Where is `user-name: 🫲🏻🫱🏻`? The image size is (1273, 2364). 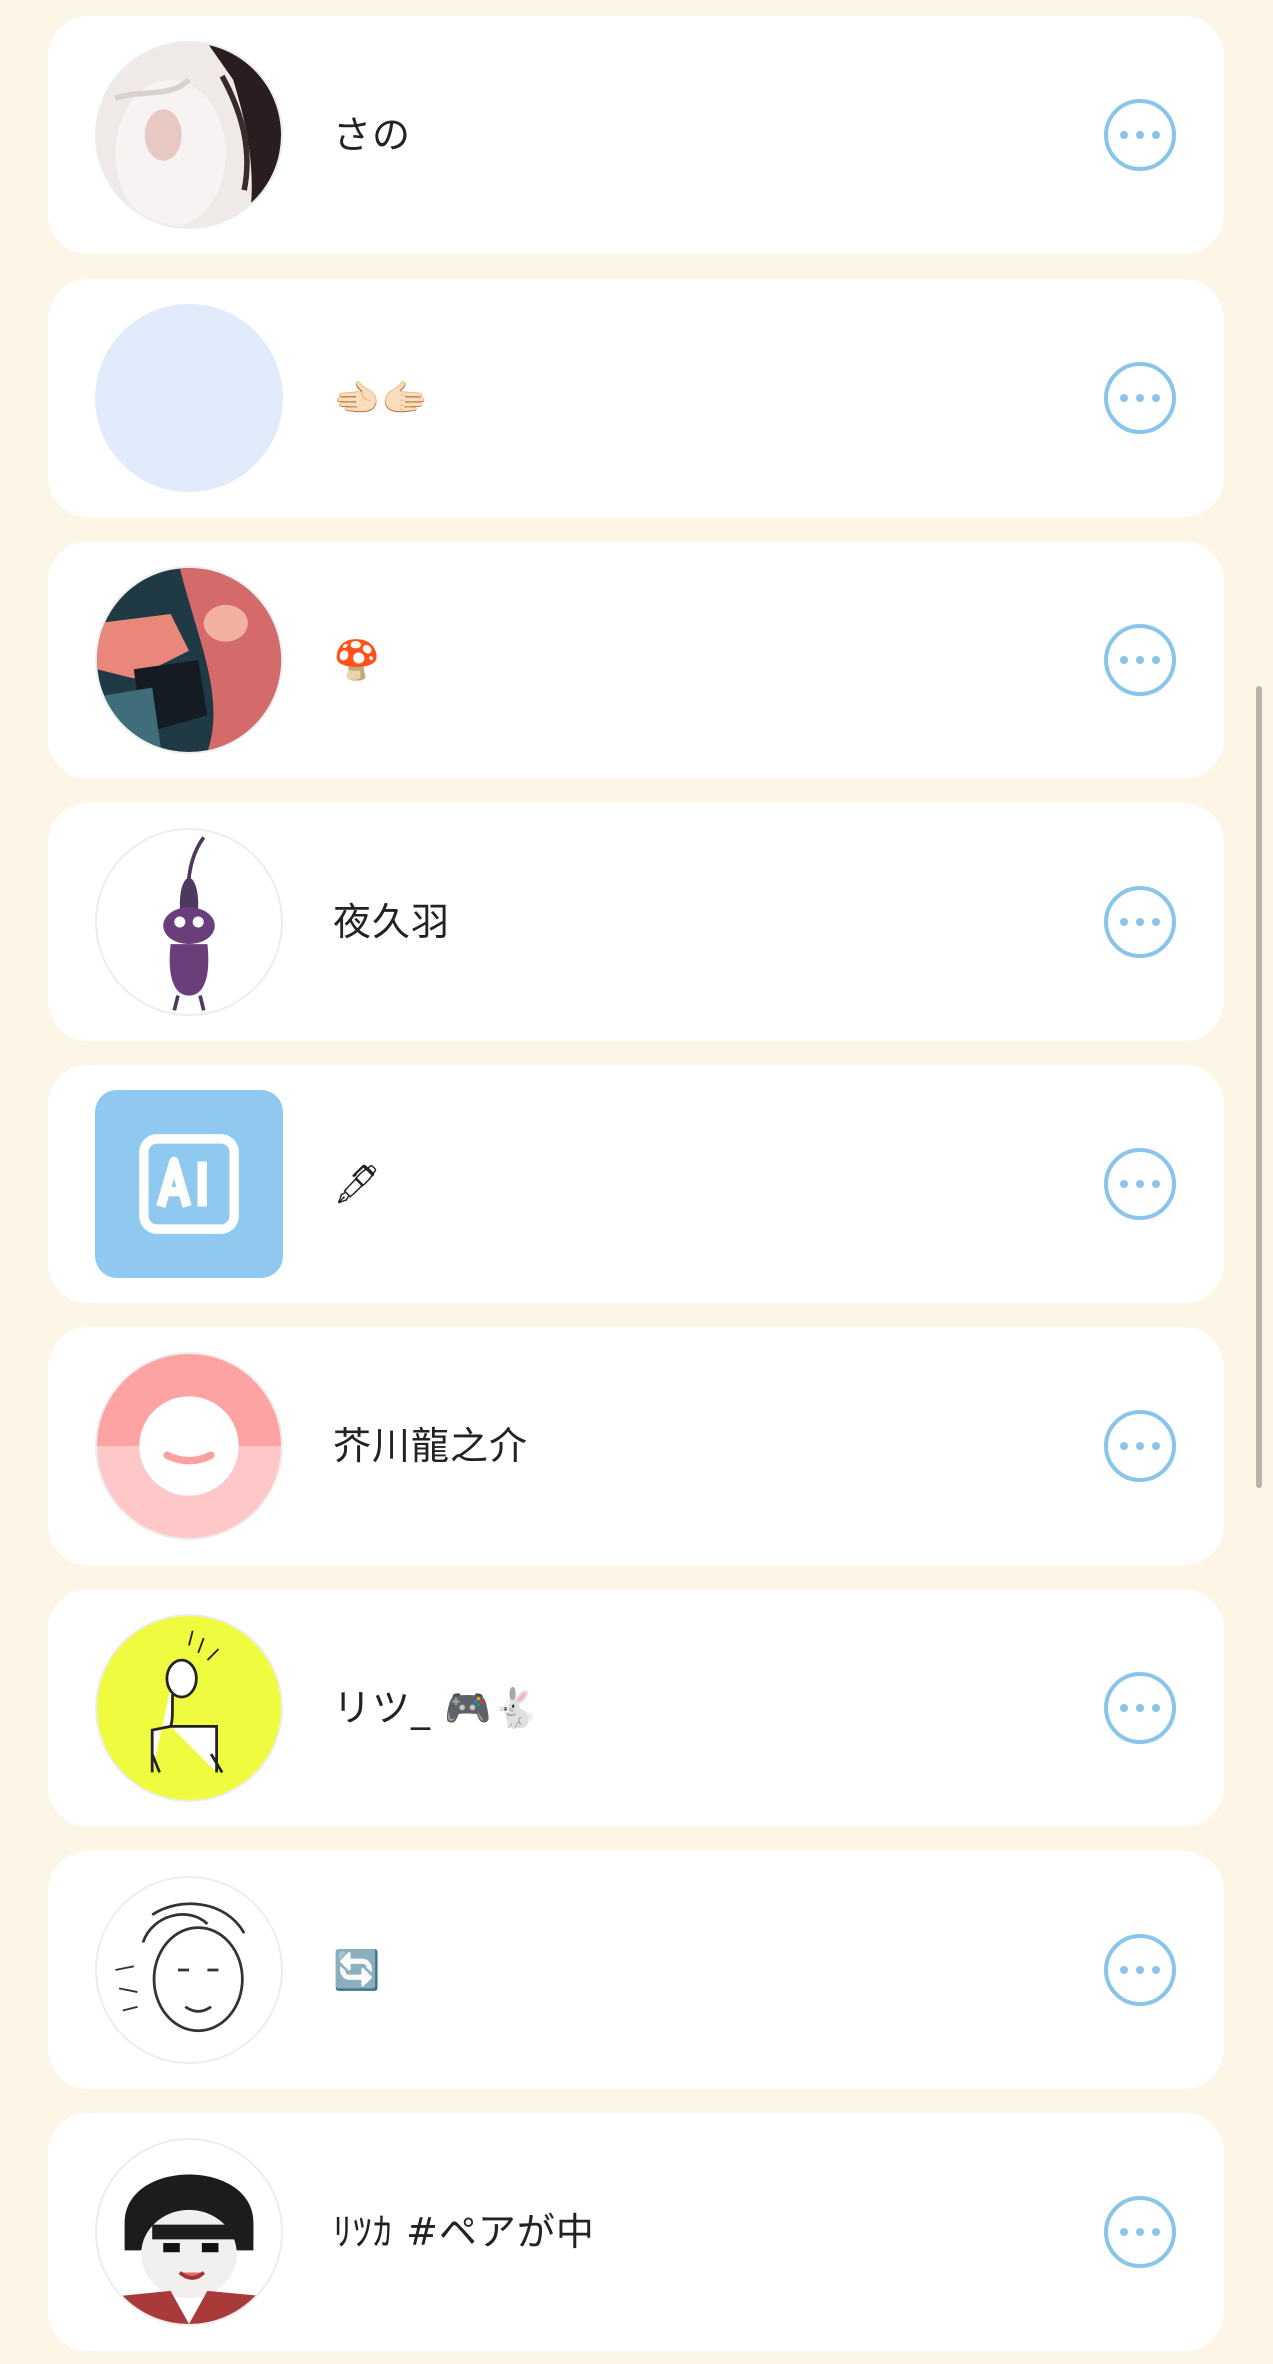
user-name: 🫲🏻🫱🏻 is located at coordinates (381, 398).